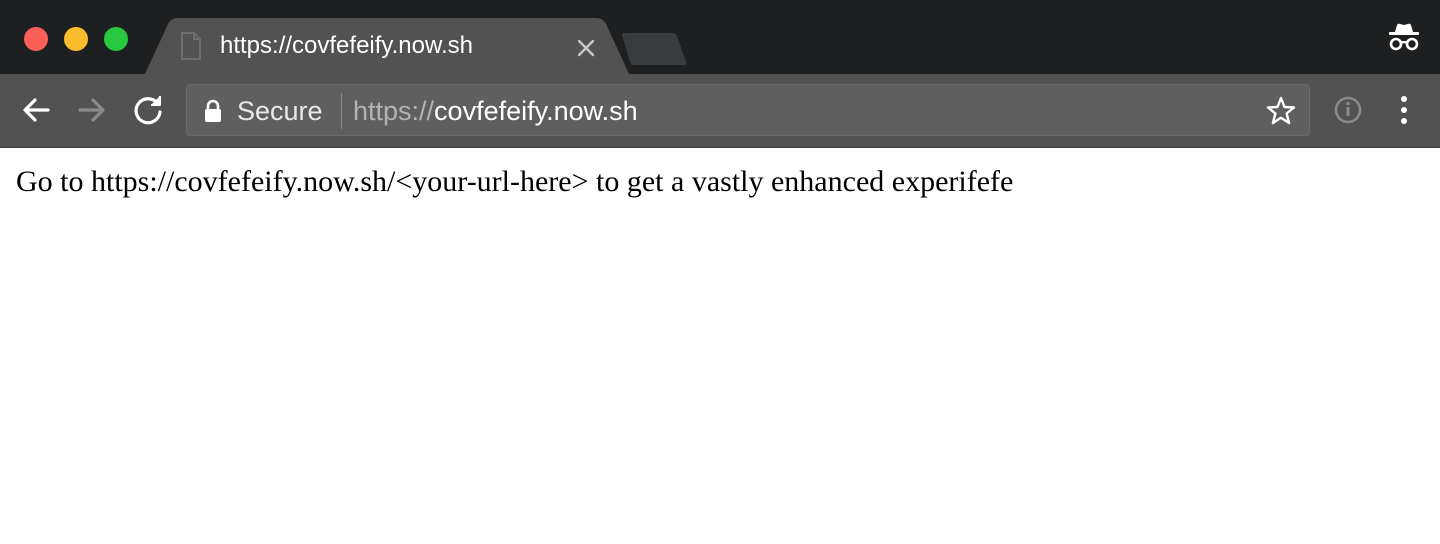  I want to click on star-icon, so click(1281, 111).